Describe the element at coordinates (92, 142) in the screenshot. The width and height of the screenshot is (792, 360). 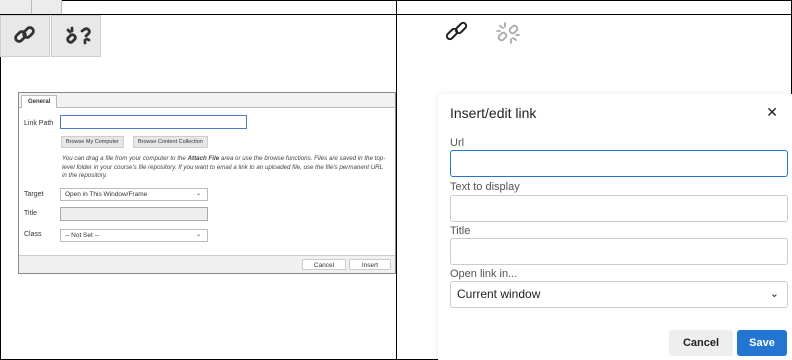
I see `browse-my-computer-button: Browse My Computer` at that location.